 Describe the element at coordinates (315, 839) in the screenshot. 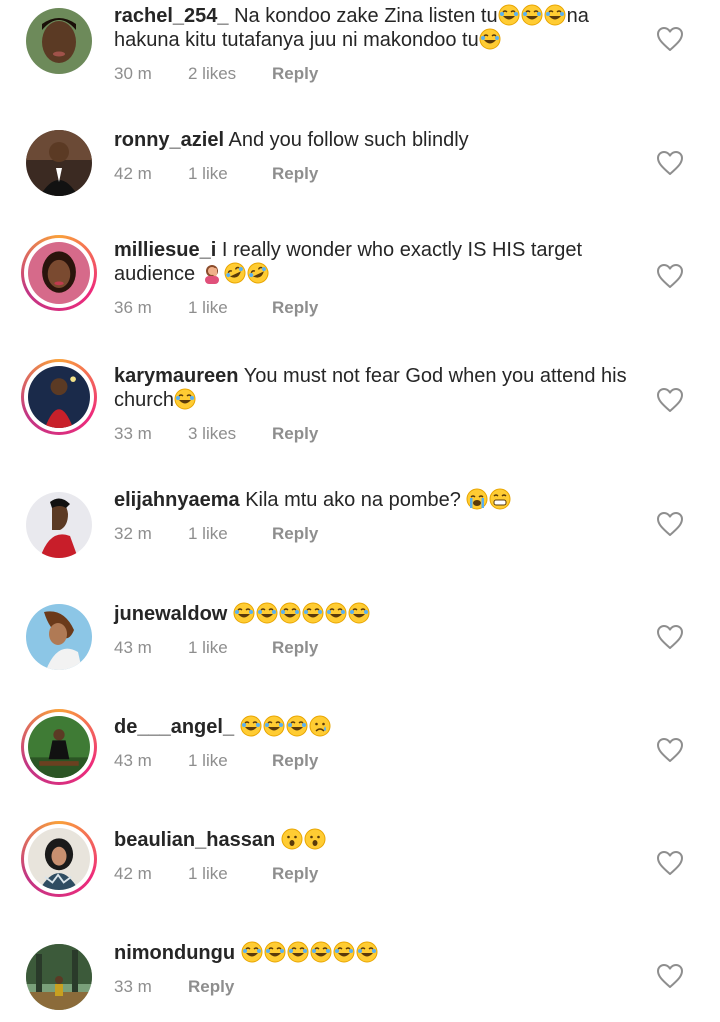

I see `wow-emoji-icon` at that location.